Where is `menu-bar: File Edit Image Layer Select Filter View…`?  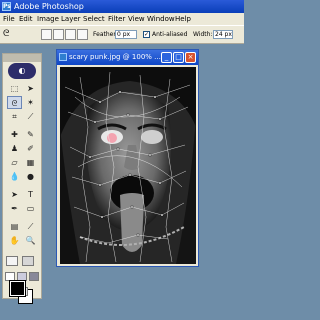 menu-bar: File Edit Image Layer Select Filter View… is located at coordinates (122, 19).